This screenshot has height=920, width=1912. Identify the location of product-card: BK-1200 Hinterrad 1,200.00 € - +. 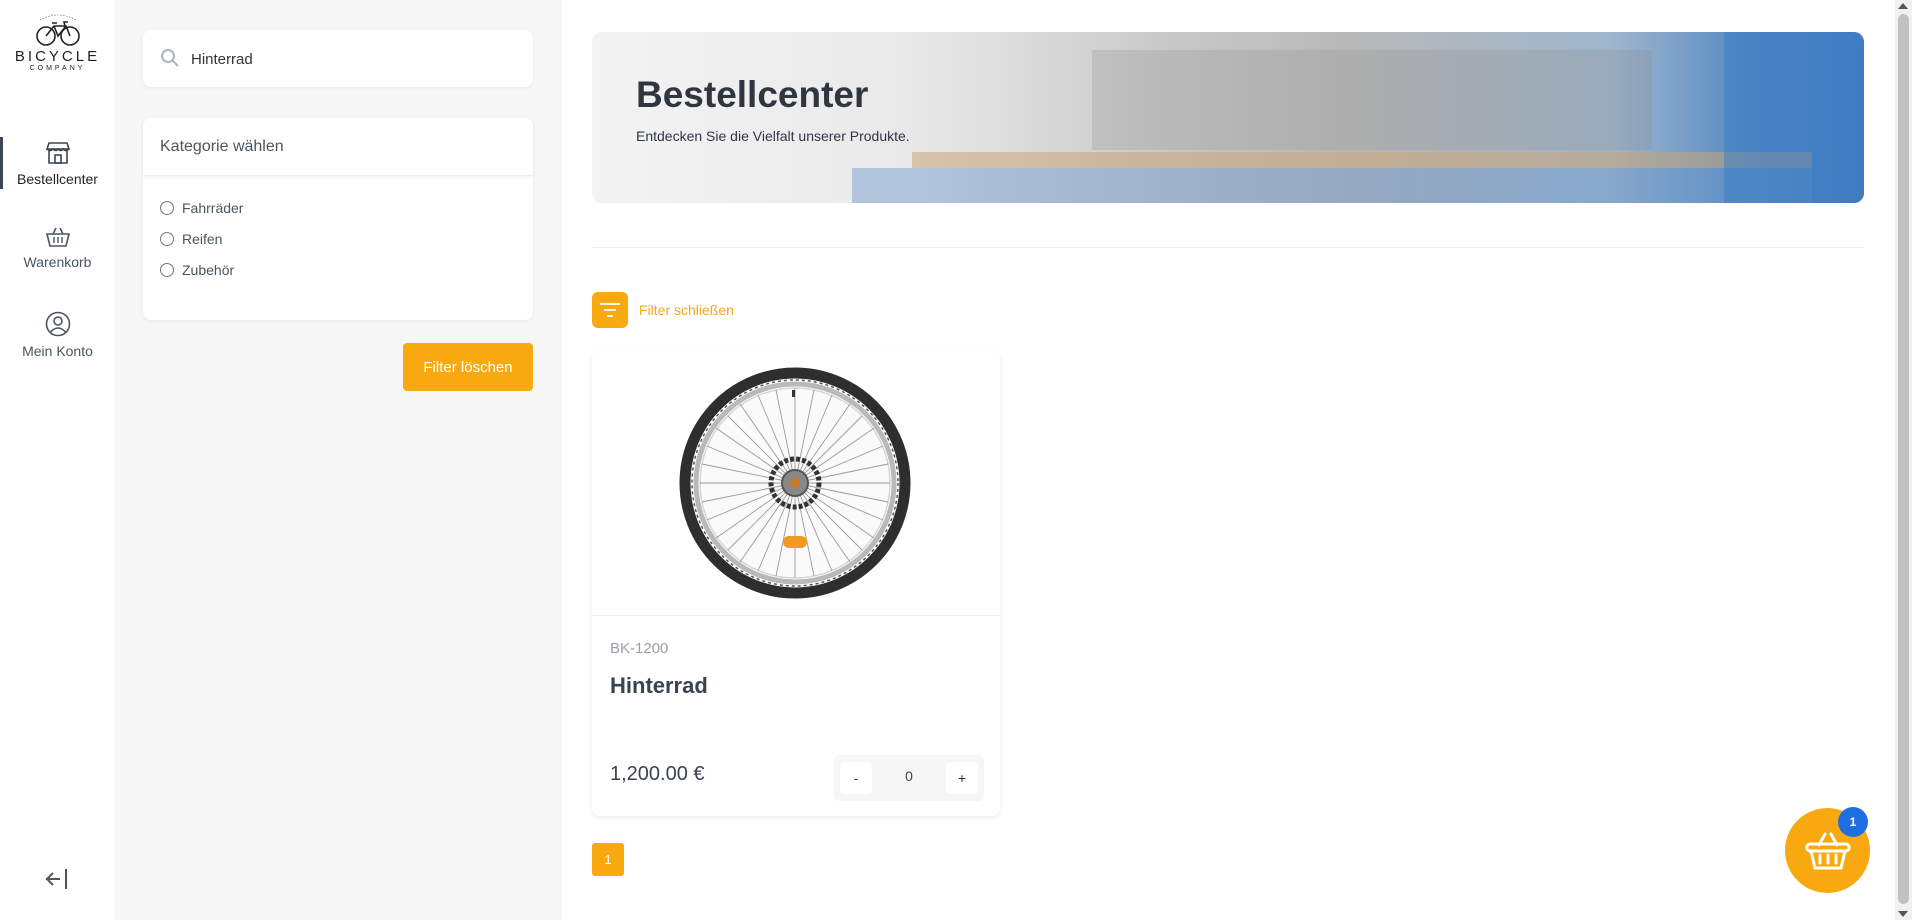
(796, 583).